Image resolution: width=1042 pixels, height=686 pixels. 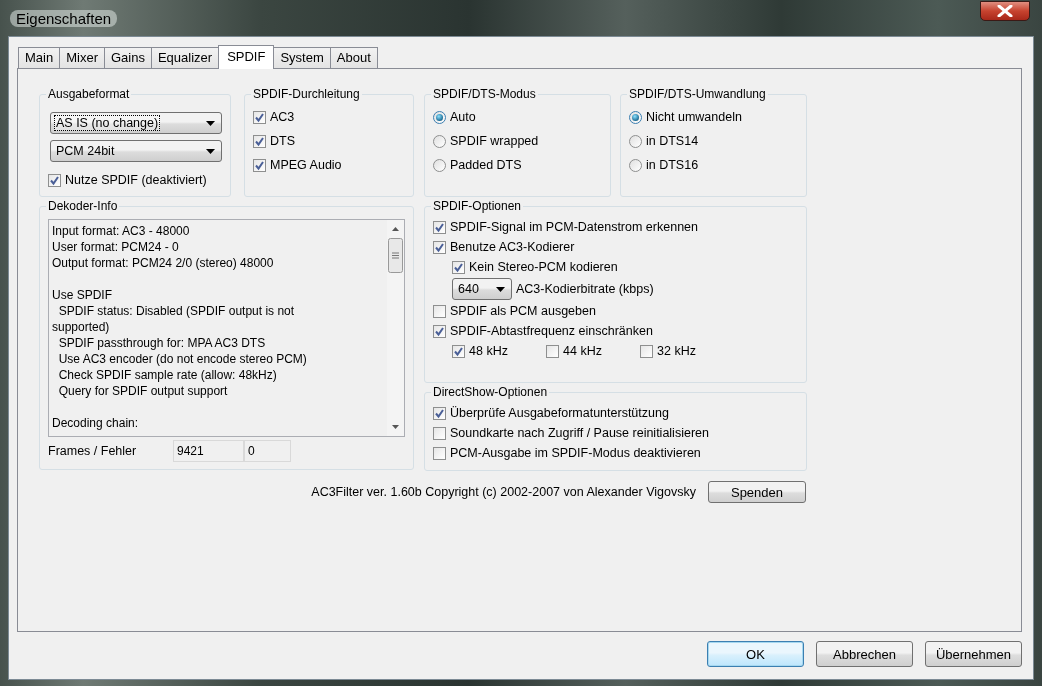 I want to click on tab: About, so click(x=353, y=57).